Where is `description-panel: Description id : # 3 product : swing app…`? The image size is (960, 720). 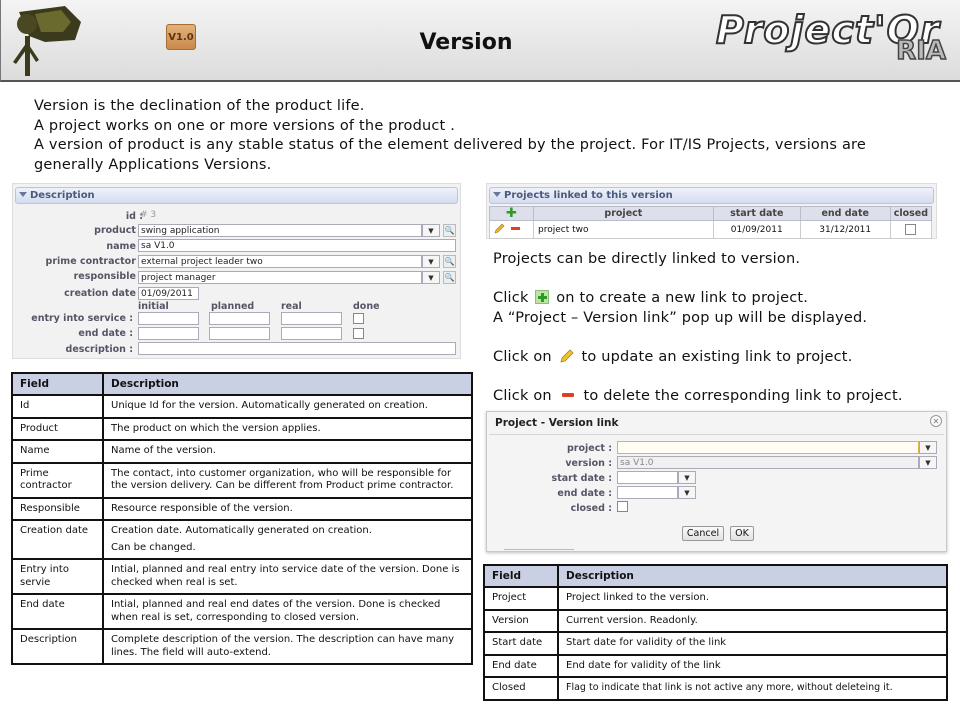
description-panel: Description id : # 3 product : swing app… is located at coordinates (236, 271).